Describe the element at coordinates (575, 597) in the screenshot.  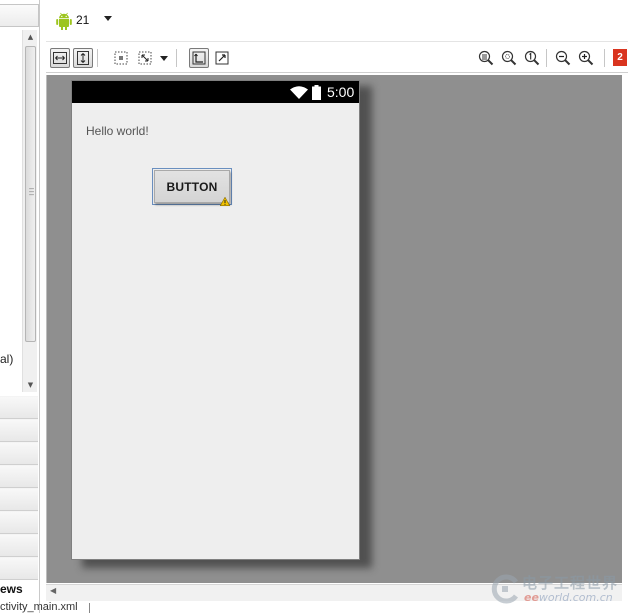
I see `watermark-url-rest: world.com.cn` at that location.